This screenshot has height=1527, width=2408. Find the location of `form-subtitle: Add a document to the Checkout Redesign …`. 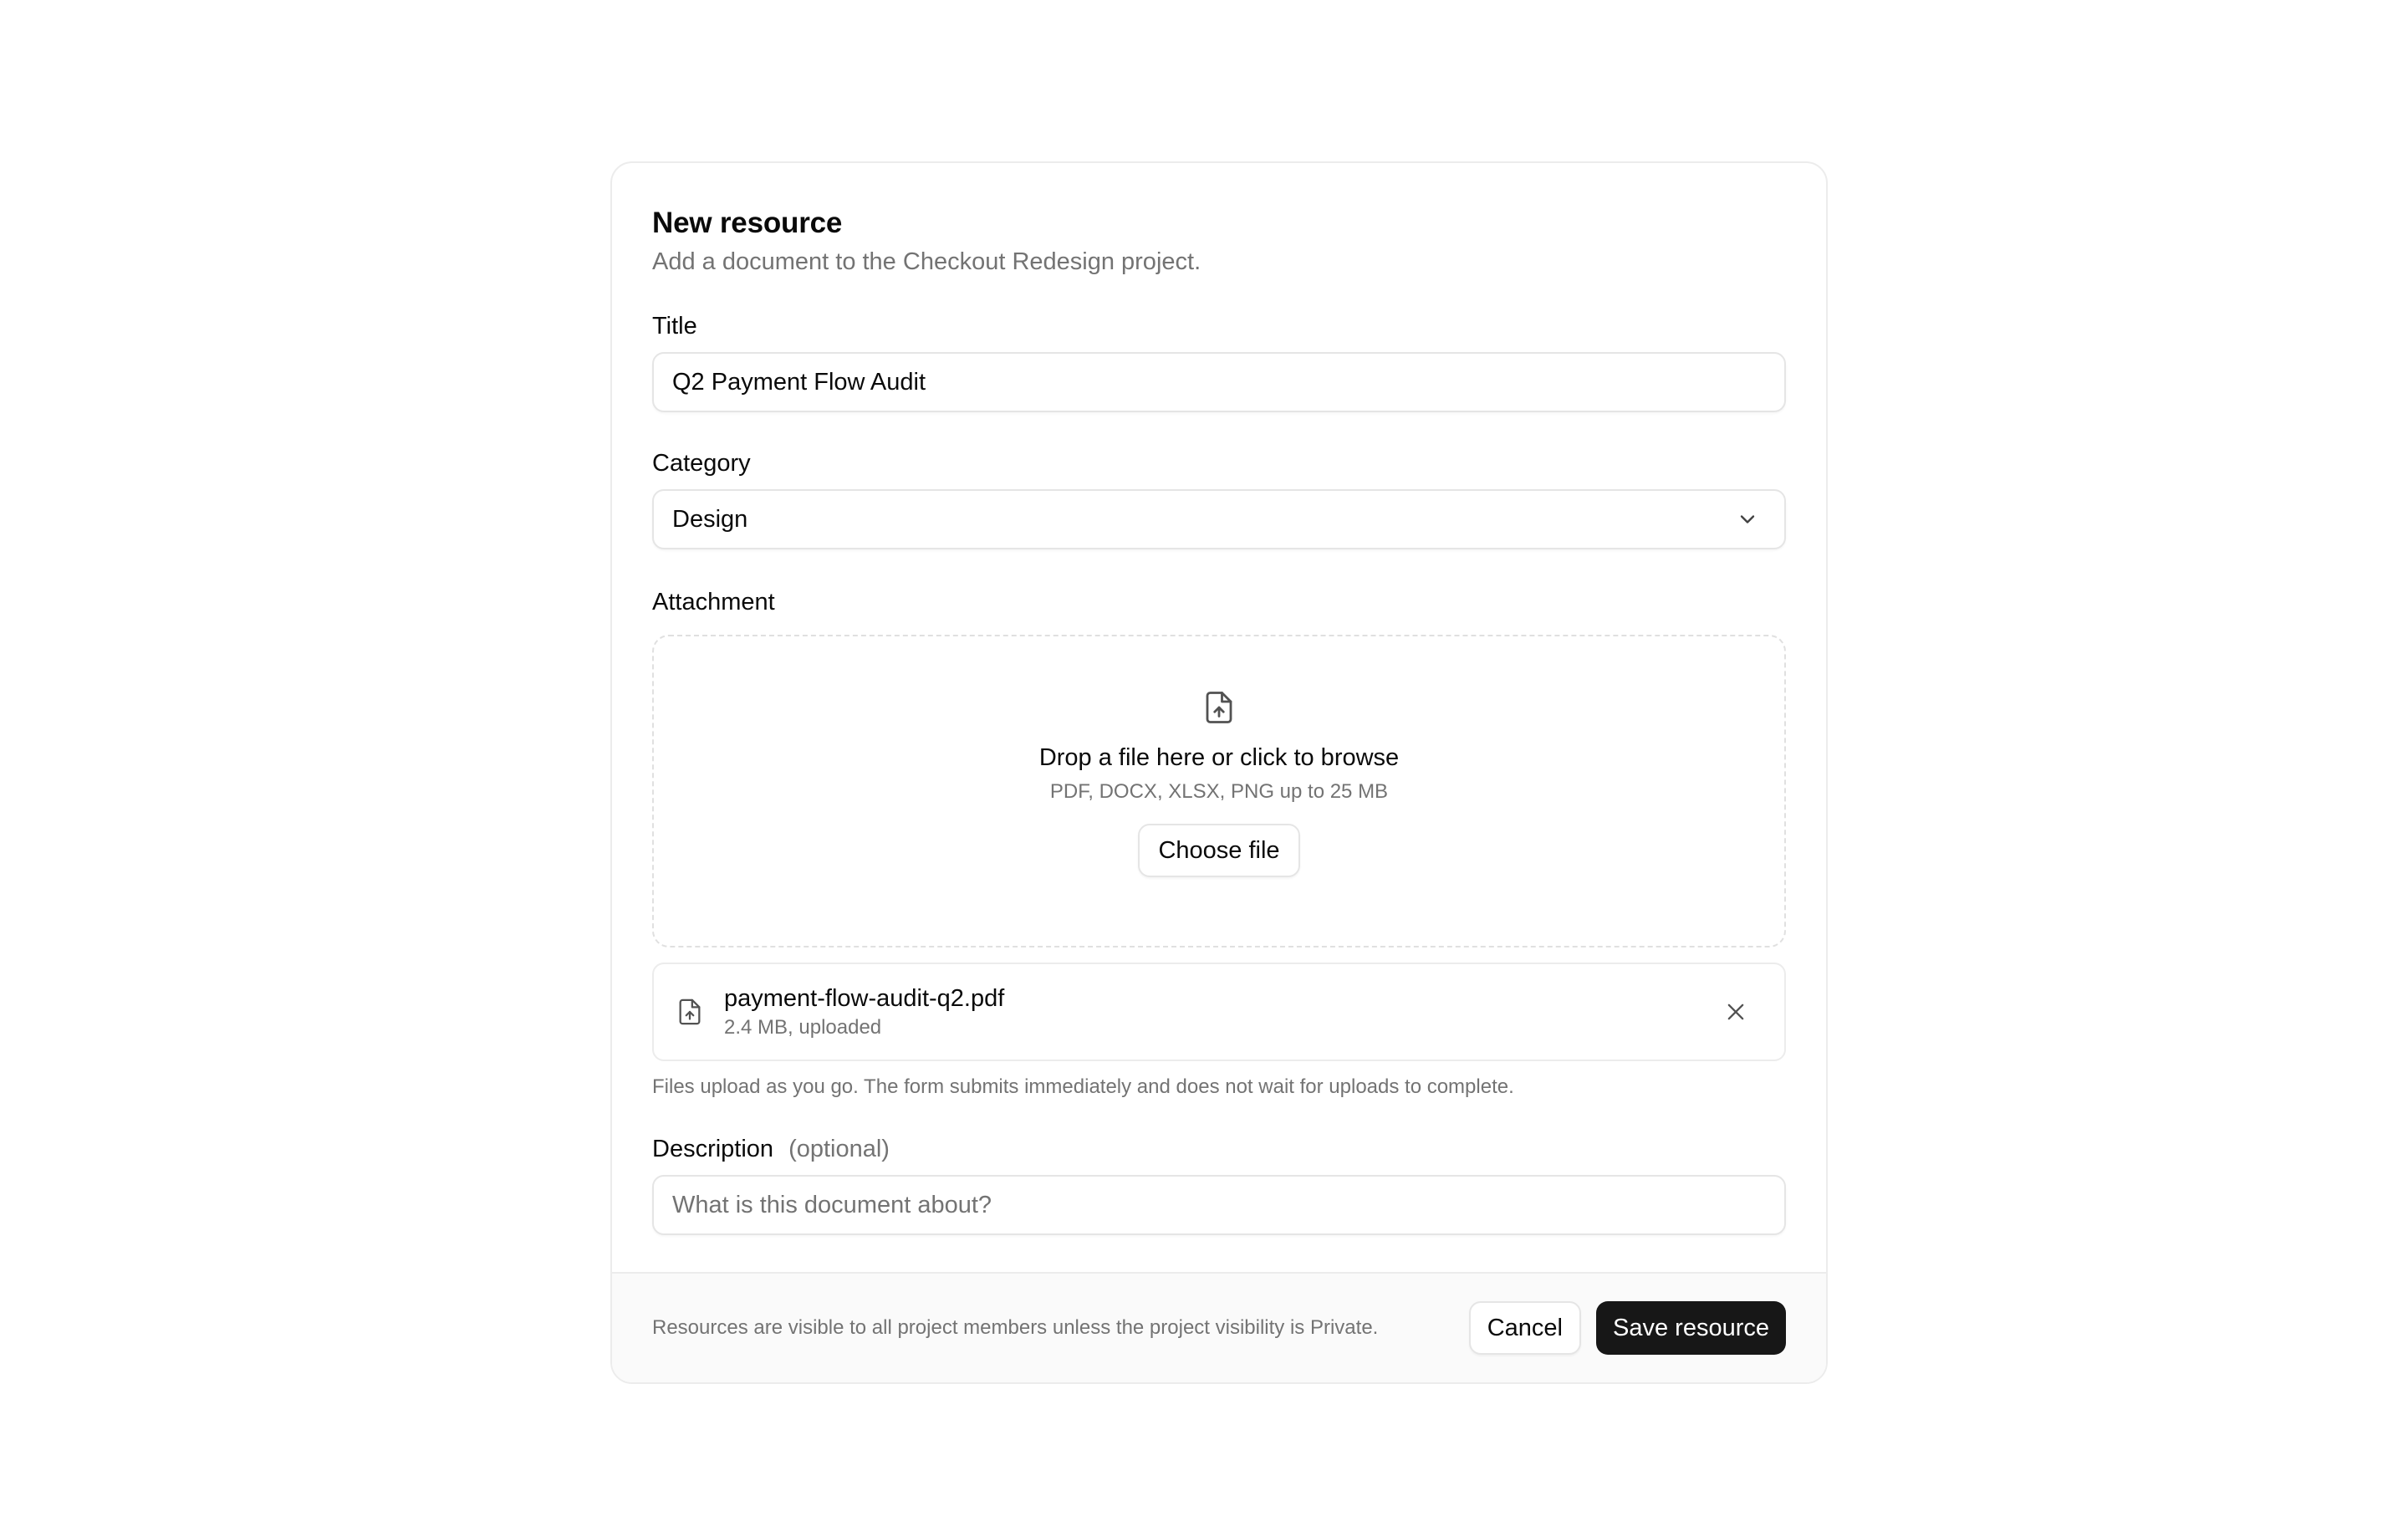

form-subtitle: Add a document to the Checkout Redesign … is located at coordinates (926, 262).